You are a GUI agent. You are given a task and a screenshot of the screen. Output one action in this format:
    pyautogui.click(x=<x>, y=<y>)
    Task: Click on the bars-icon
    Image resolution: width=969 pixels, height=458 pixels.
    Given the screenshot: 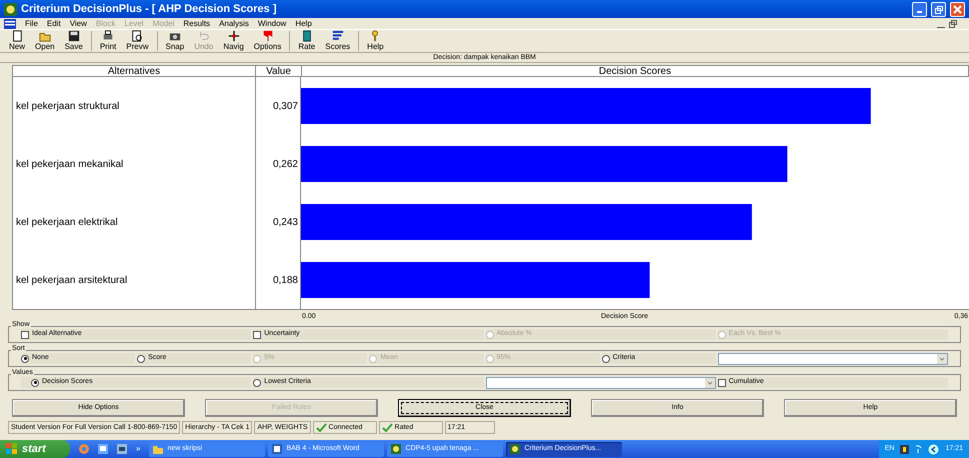 What is the action you would take?
    pyautogui.click(x=338, y=36)
    